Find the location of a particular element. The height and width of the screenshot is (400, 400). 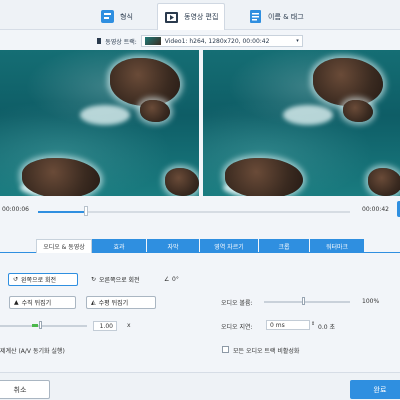

tab-video-edit: 동영상 편집 is located at coordinates (191, 16).